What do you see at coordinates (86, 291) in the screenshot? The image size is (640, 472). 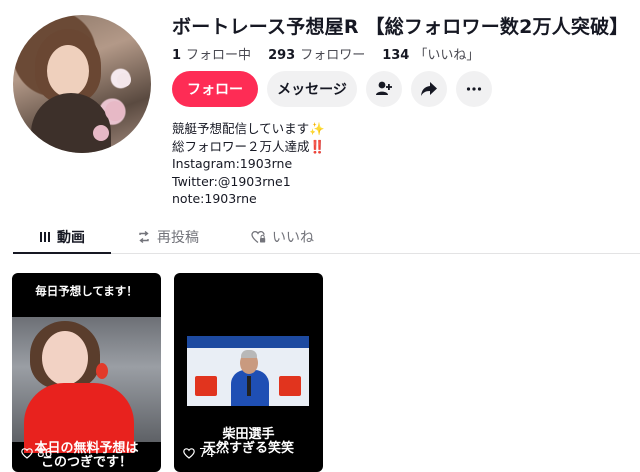 I see `video-caption-top: 毎日予想してます！` at bounding box center [86, 291].